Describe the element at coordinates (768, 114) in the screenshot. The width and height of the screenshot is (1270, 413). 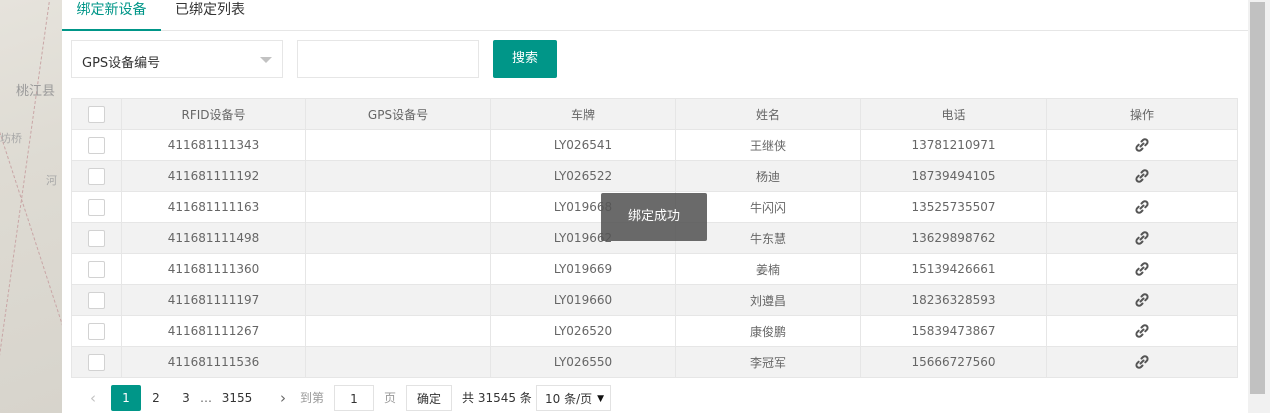
I see `column-header-name: 姓名` at that location.